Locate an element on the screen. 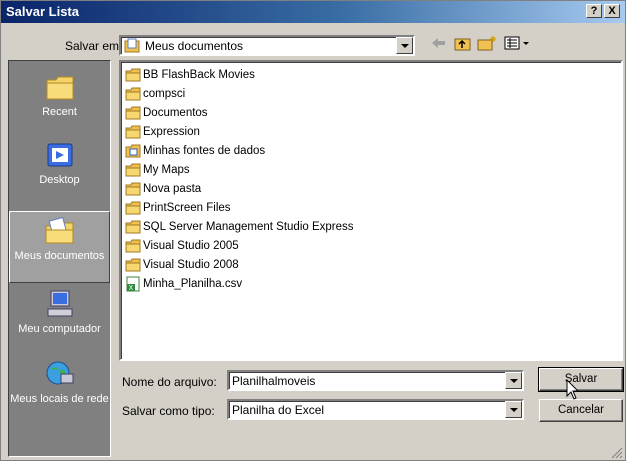  place-label: Meus documentos is located at coordinates (59, 256).